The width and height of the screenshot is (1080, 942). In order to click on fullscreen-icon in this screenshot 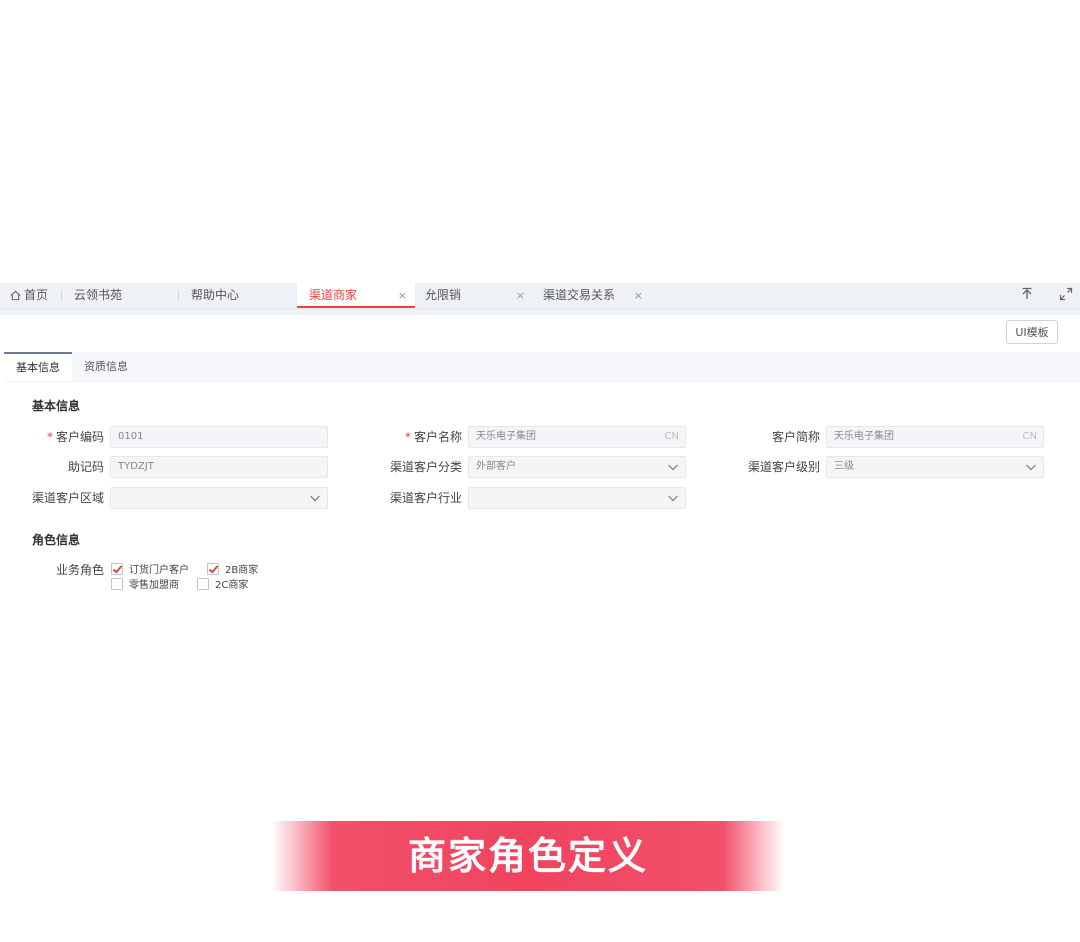, I will do `click(1066, 295)`.